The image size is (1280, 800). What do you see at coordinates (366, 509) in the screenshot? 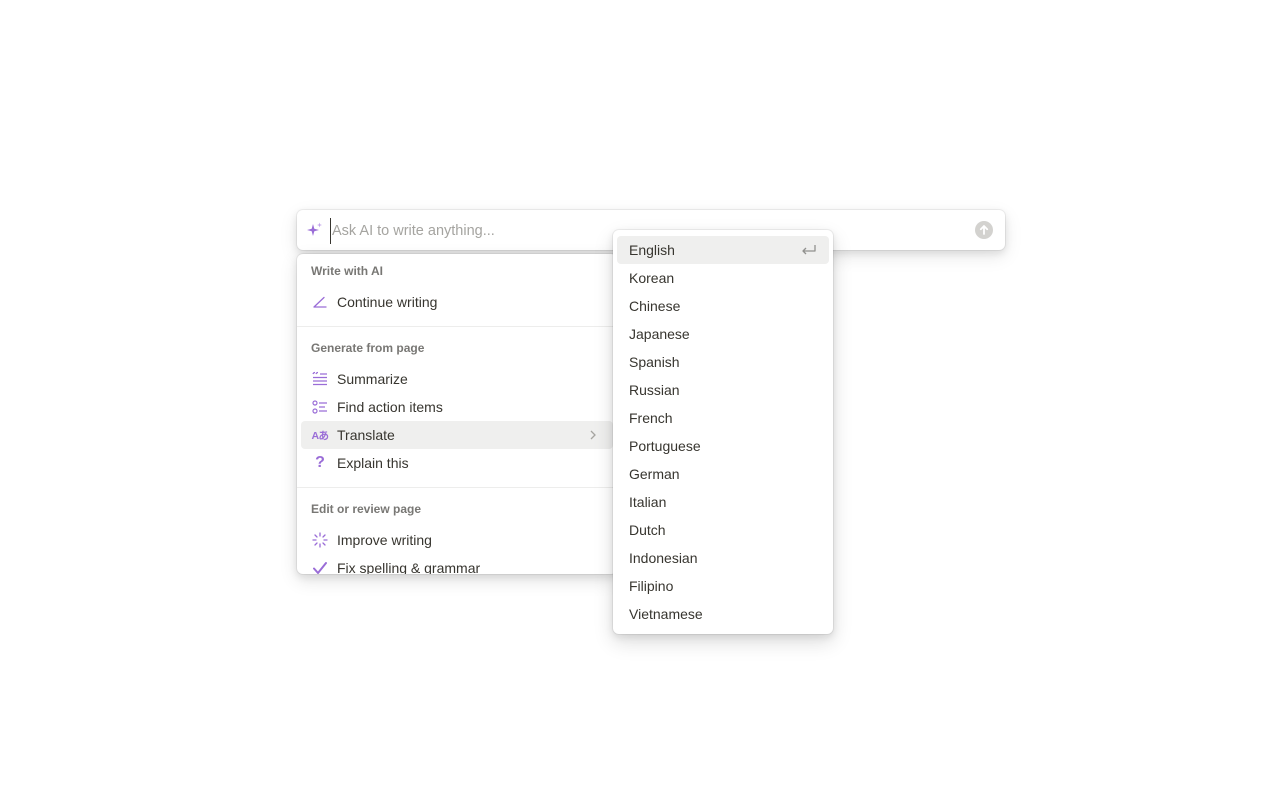
I see `section-title-edit: Edit or review page` at bounding box center [366, 509].